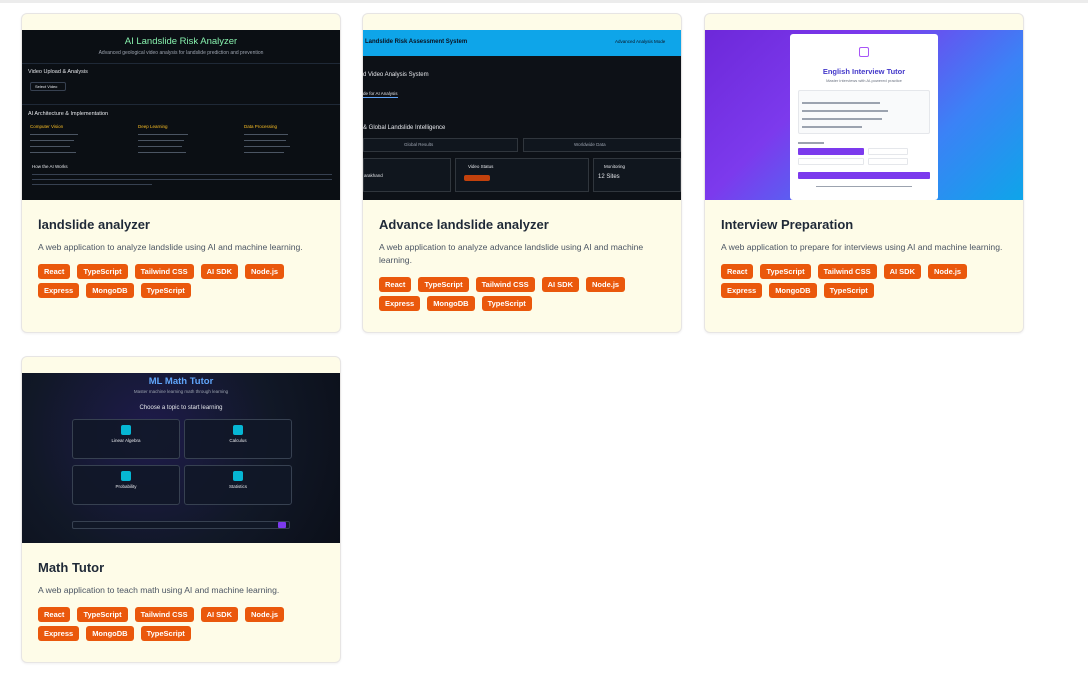  I want to click on preview-stat-monitoring: Monitoring 12 Sites, so click(637, 175).